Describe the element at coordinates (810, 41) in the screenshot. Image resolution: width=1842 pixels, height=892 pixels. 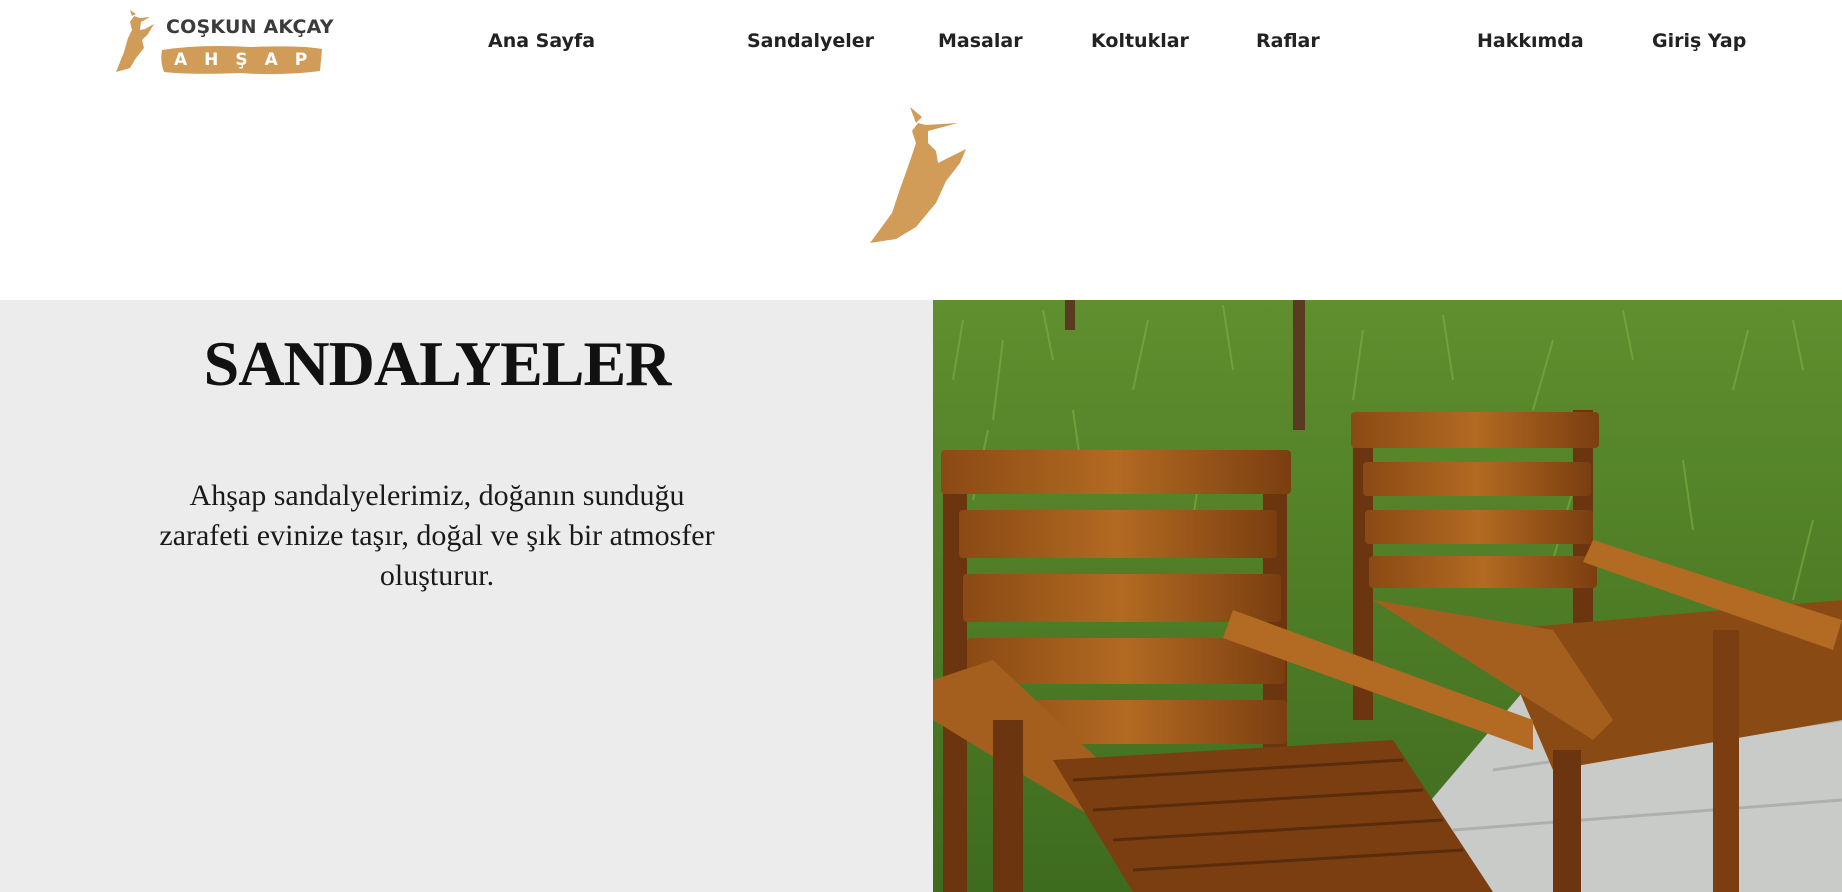
I see `nav-chairs: Sandalyeler` at that location.